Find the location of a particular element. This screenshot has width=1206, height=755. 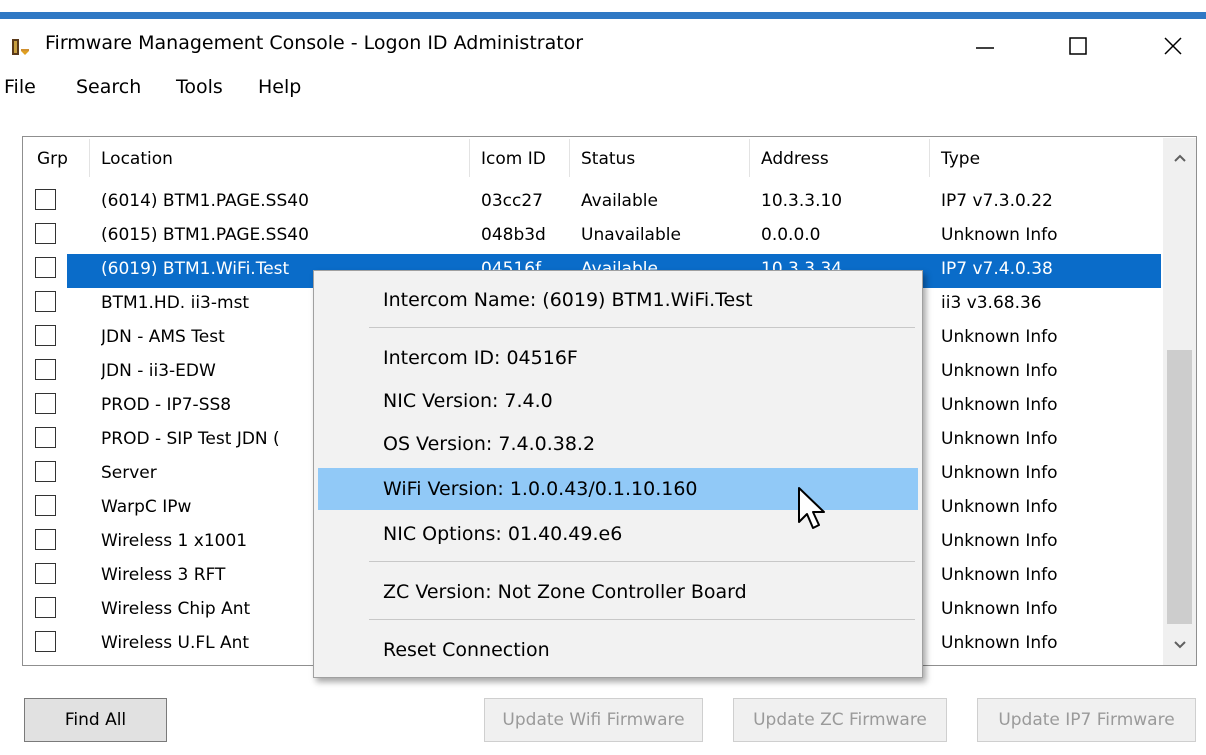

context-item-os-version: OS Version: 7.4.0.38.2 is located at coordinates (618, 444).